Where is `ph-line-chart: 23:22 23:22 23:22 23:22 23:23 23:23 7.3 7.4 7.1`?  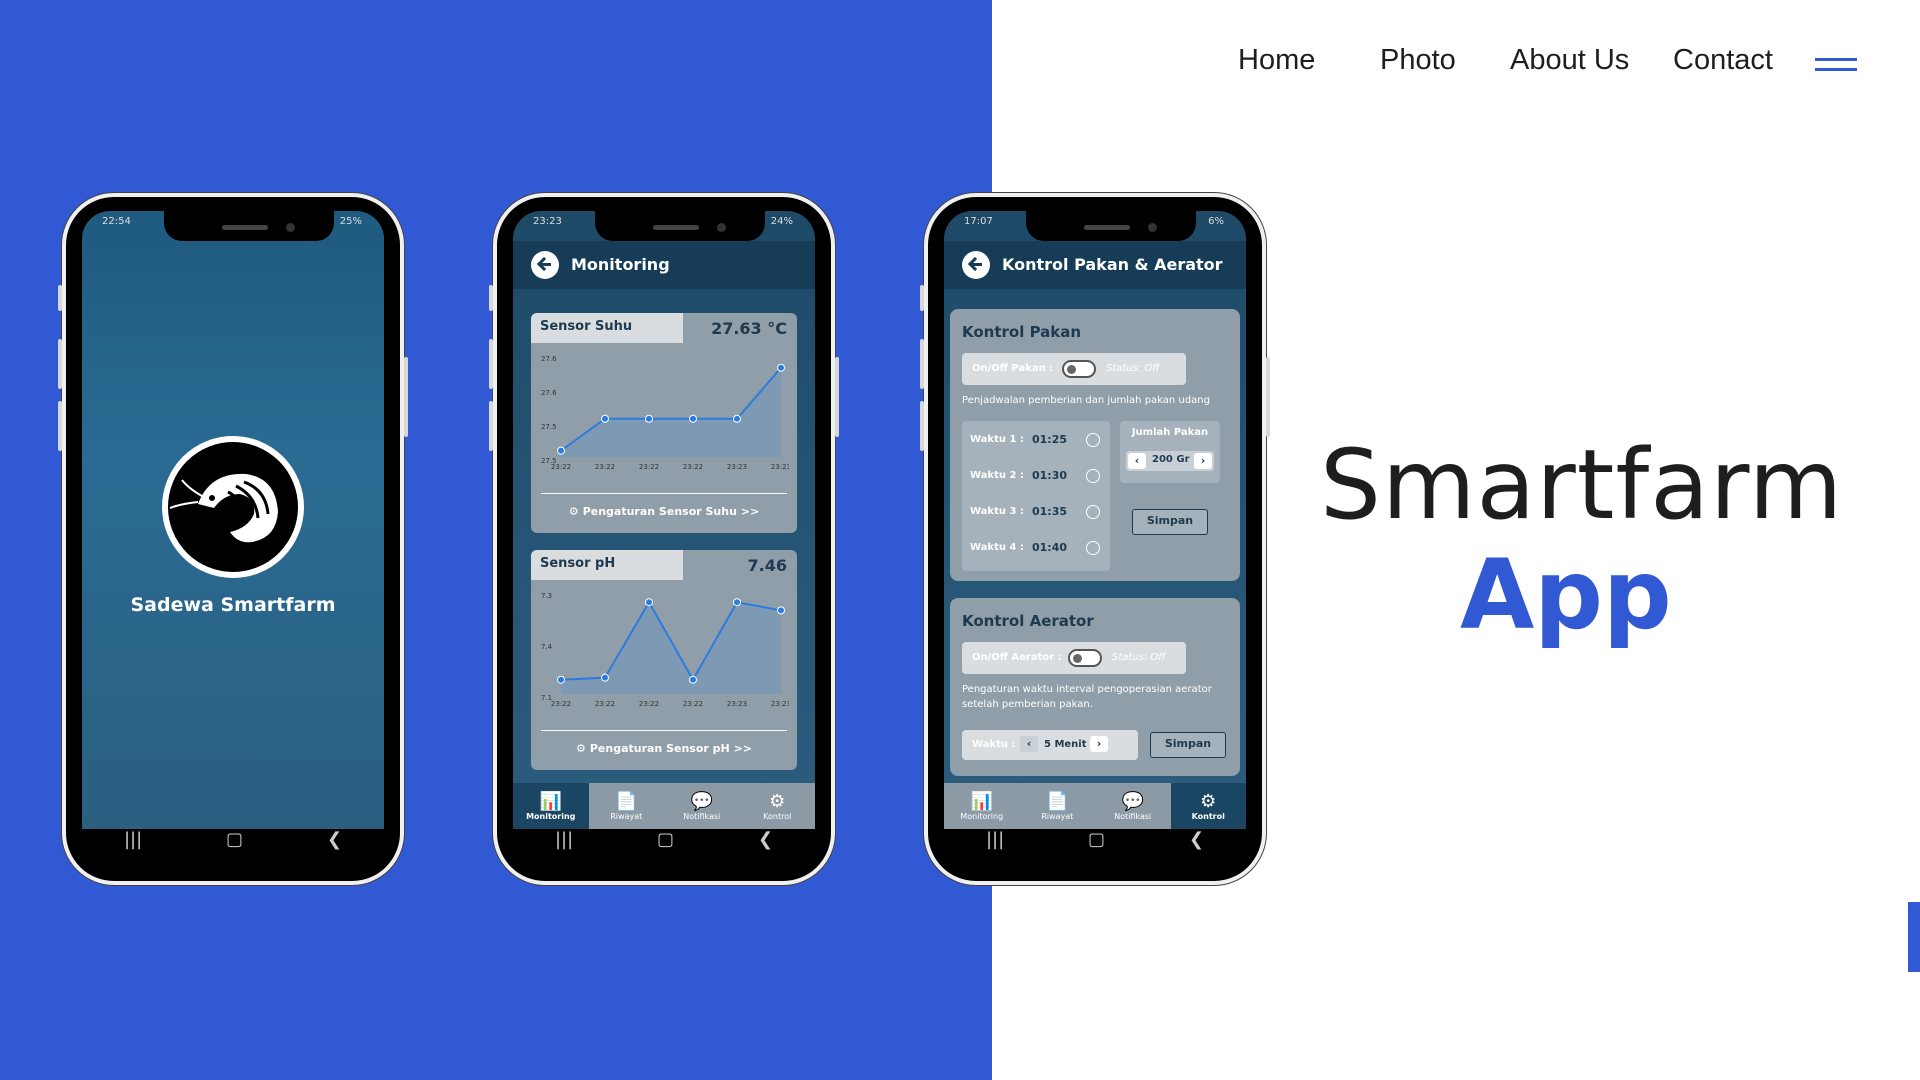
ph-line-chart: 23:22 23:22 23:22 23:22 23:23 23:23 7.3 7.4 7.1 is located at coordinates (665, 650).